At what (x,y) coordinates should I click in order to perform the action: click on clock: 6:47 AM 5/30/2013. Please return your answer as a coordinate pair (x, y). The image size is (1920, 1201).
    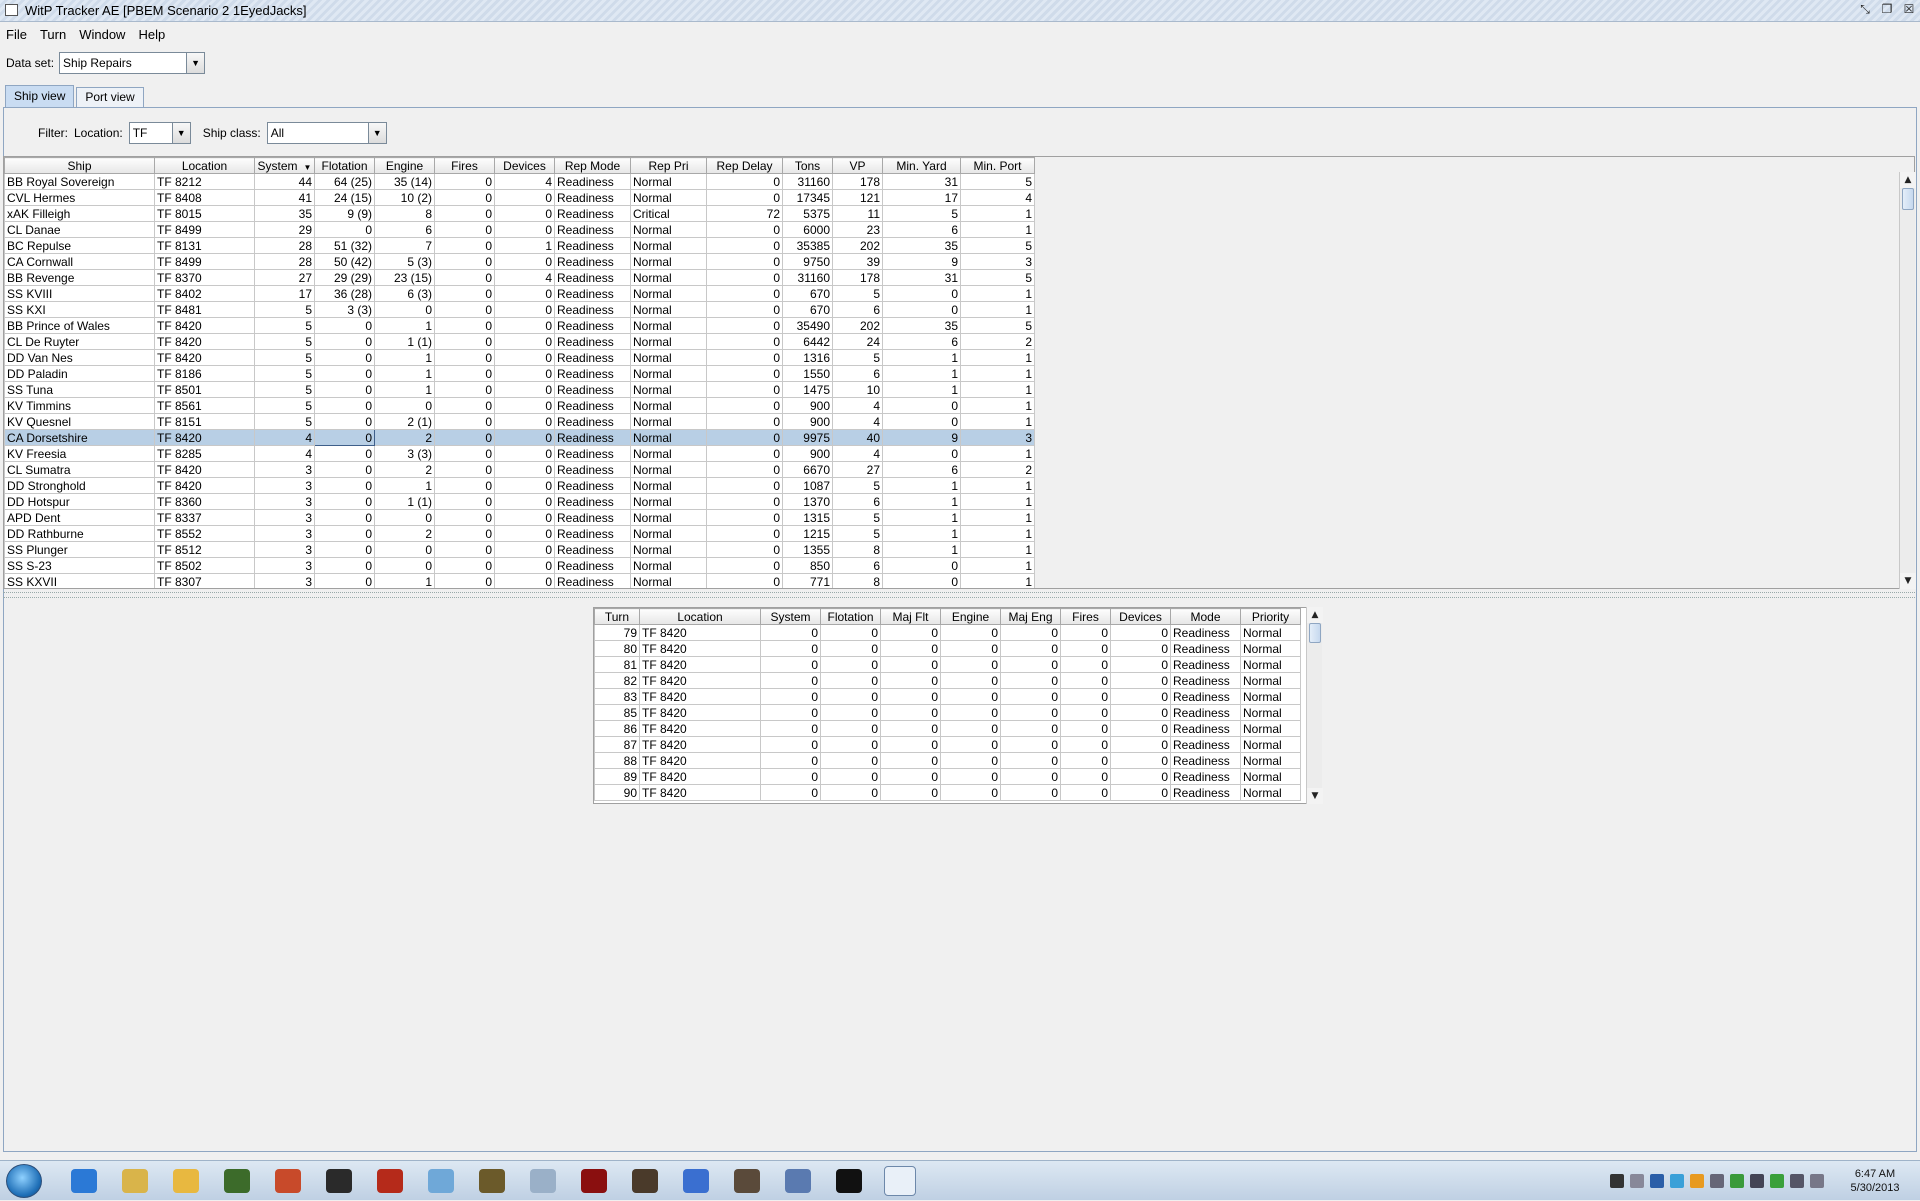
    Looking at the image, I should click on (1875, 1181).